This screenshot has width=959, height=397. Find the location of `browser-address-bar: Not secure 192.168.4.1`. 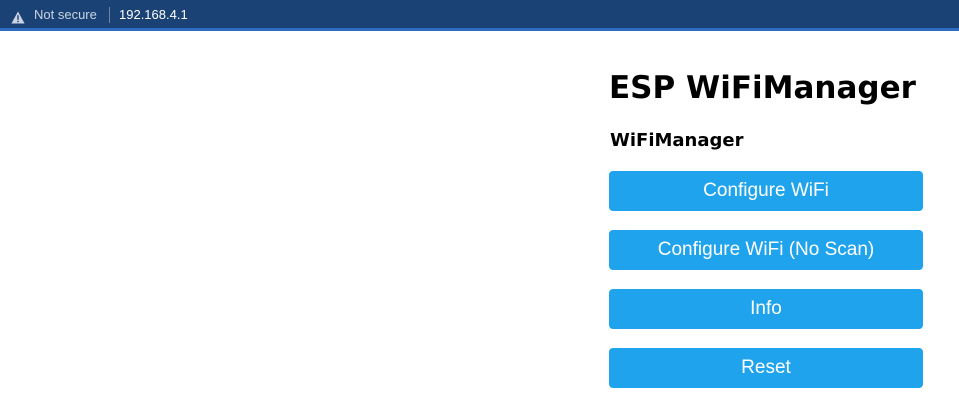

browser-address-bar: Not secure 192.168.4.1 is located at coordinates (479, 15).